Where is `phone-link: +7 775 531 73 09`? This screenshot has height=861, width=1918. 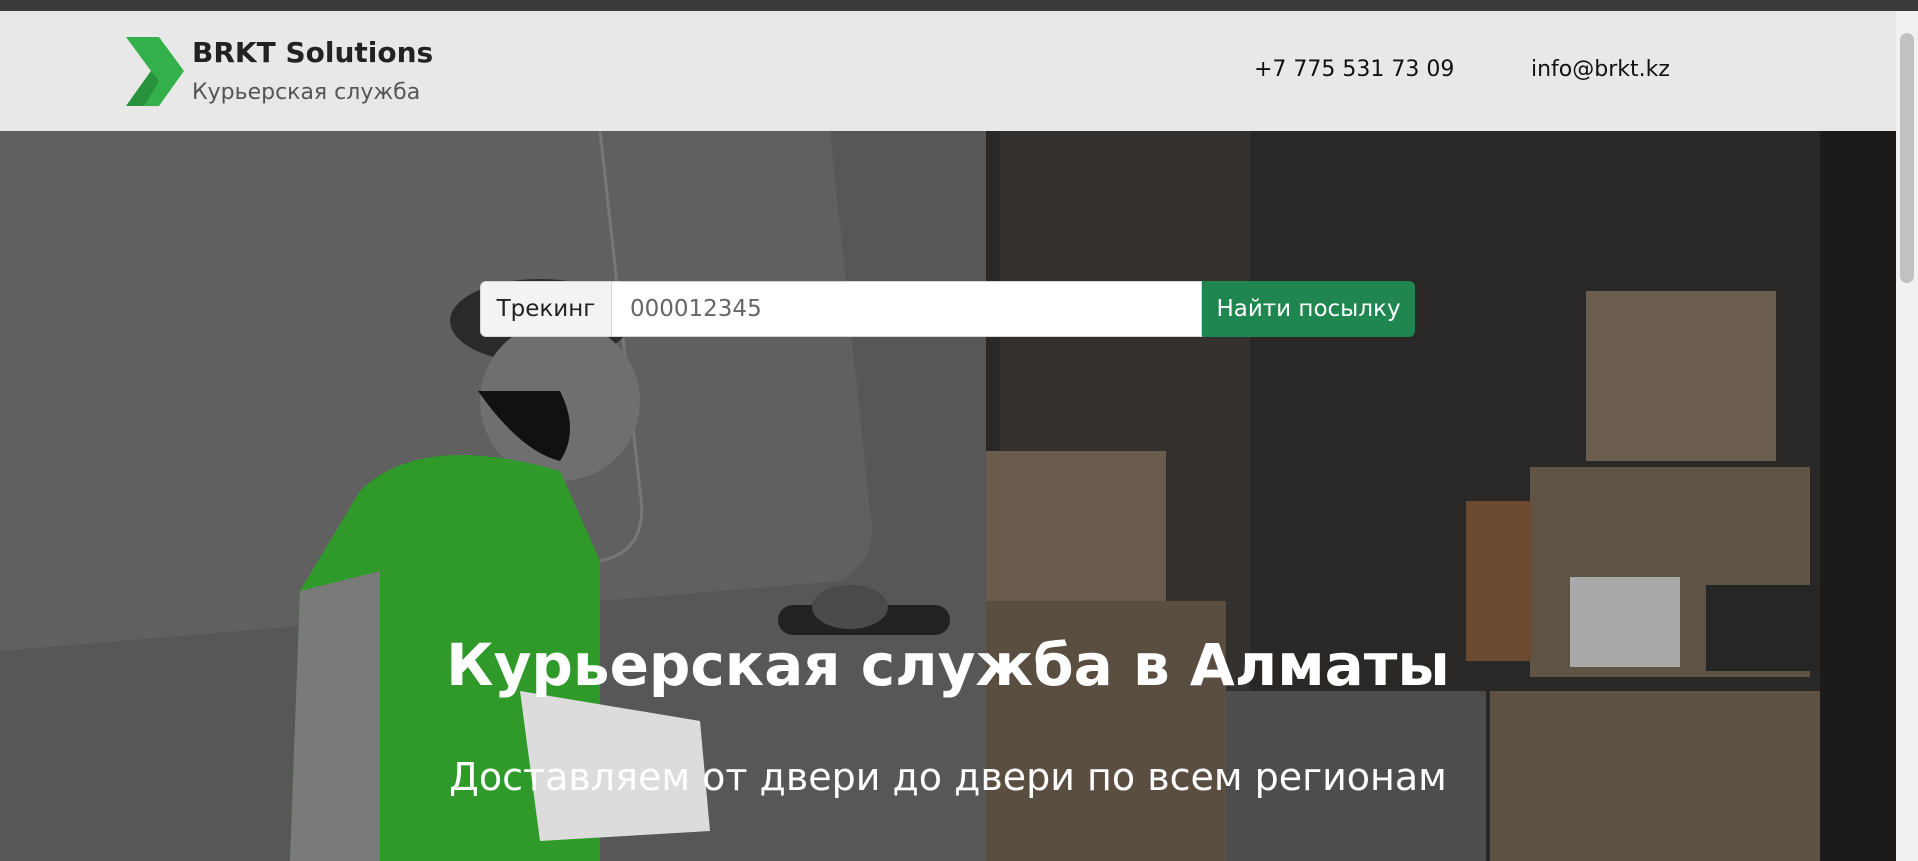 phone-link: +7 775 531 73 09 is located at coordinates (1354, 69).